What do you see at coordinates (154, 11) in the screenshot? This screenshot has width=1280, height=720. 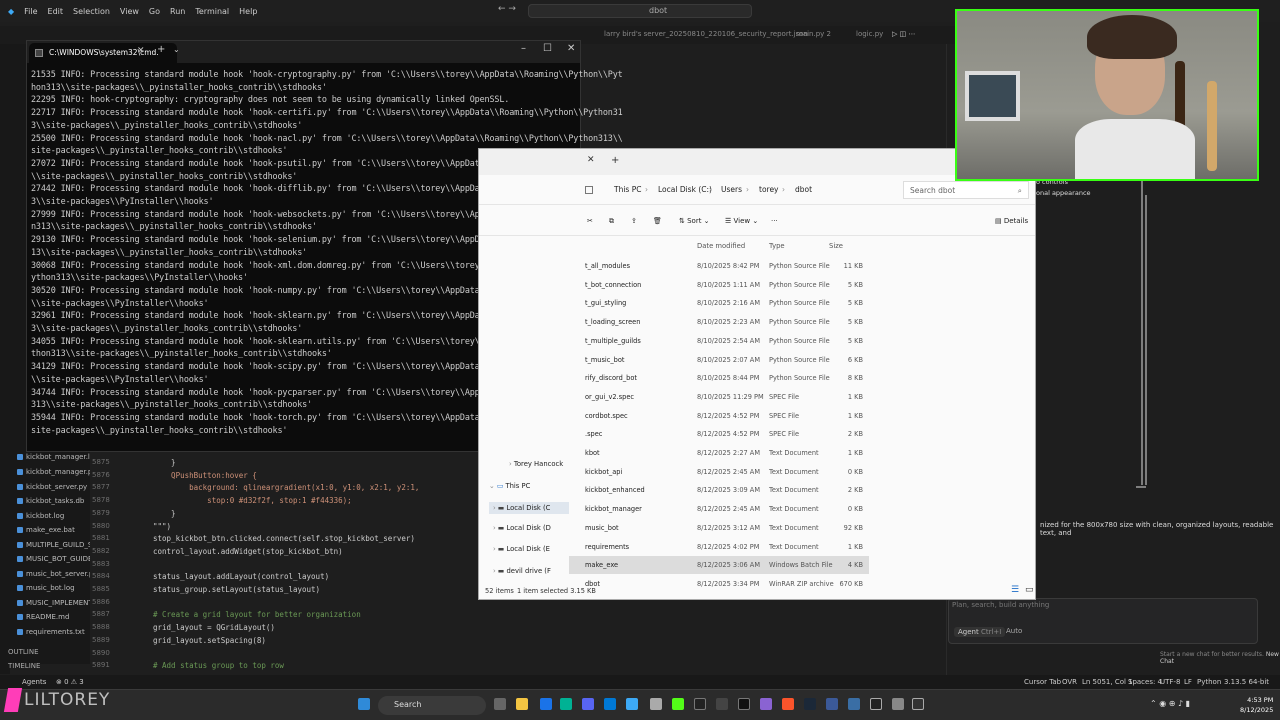 I see `menu-go: Go` at bounding box center [154, 11].